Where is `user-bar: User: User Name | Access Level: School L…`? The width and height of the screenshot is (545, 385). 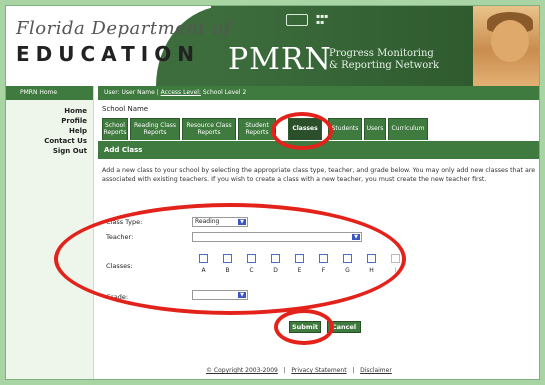
user-bar: User: User Name | Access Level: School L… is located at coordinates (318, 93).